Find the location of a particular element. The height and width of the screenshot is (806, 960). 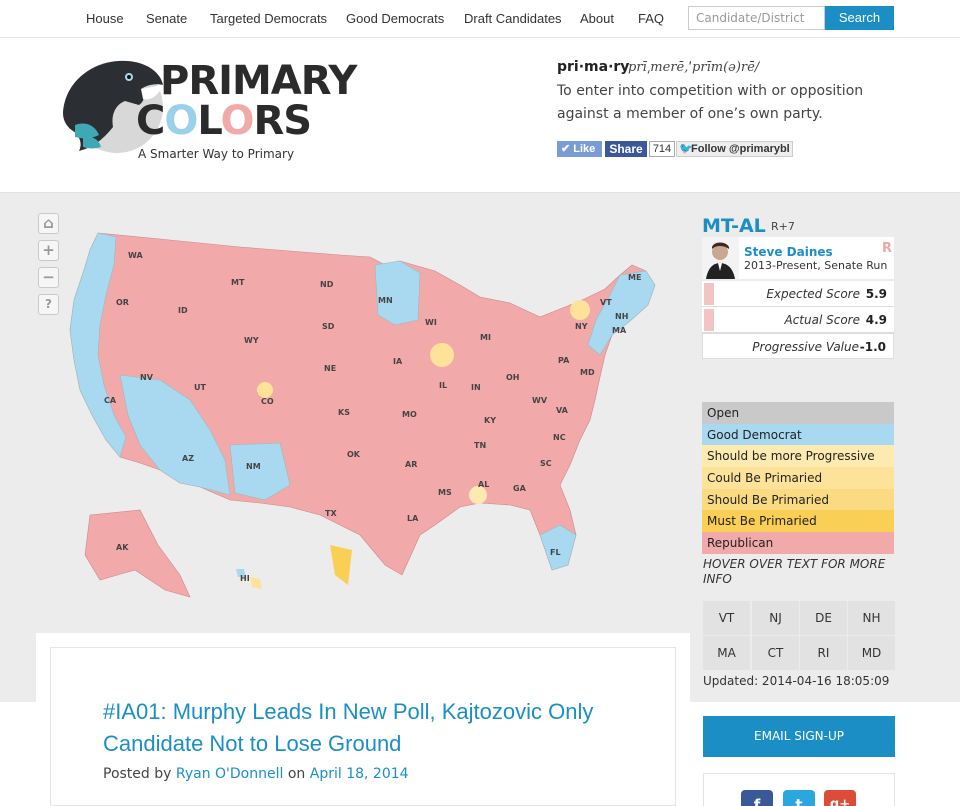

state-button-vt: VT is located at coordinates (726, 618).